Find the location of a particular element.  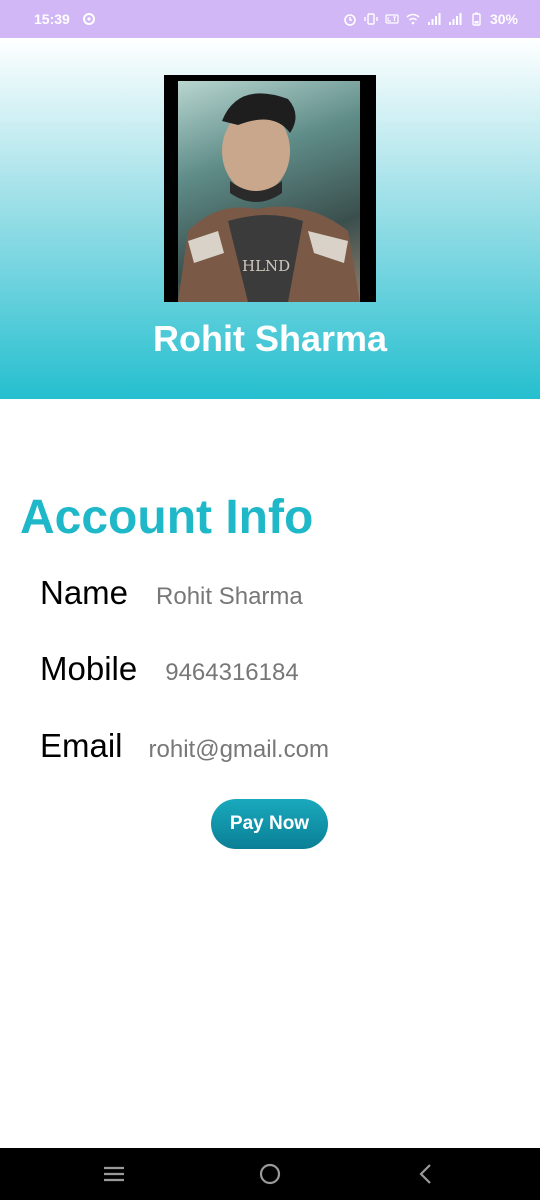

email-label: Email is located at coordinates (81, 745).